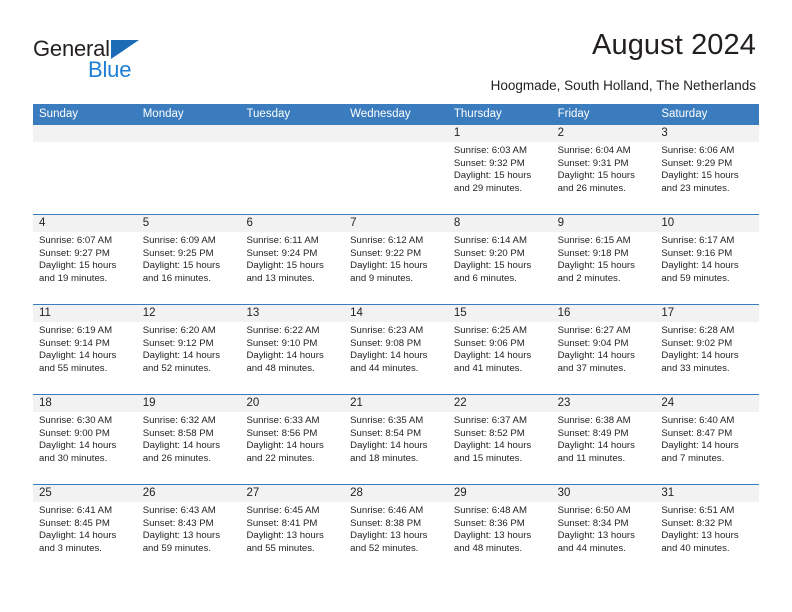  Describe the element at coordinates (178, 343) in the screenshot. I see `sunset-text: Sunset: 9:12 PM` at that location.